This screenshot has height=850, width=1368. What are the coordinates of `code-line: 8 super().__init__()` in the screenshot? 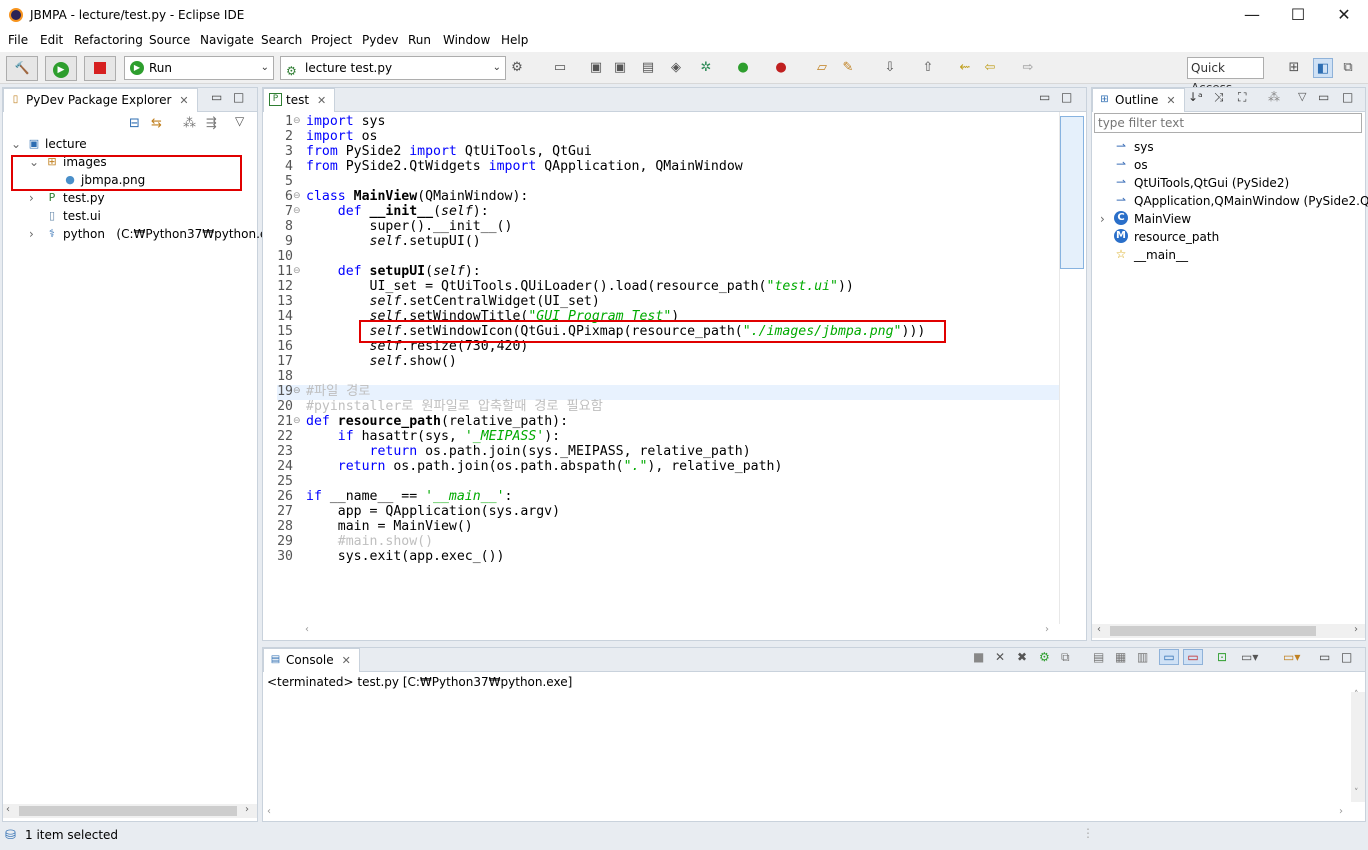 It's located at (660, 226).